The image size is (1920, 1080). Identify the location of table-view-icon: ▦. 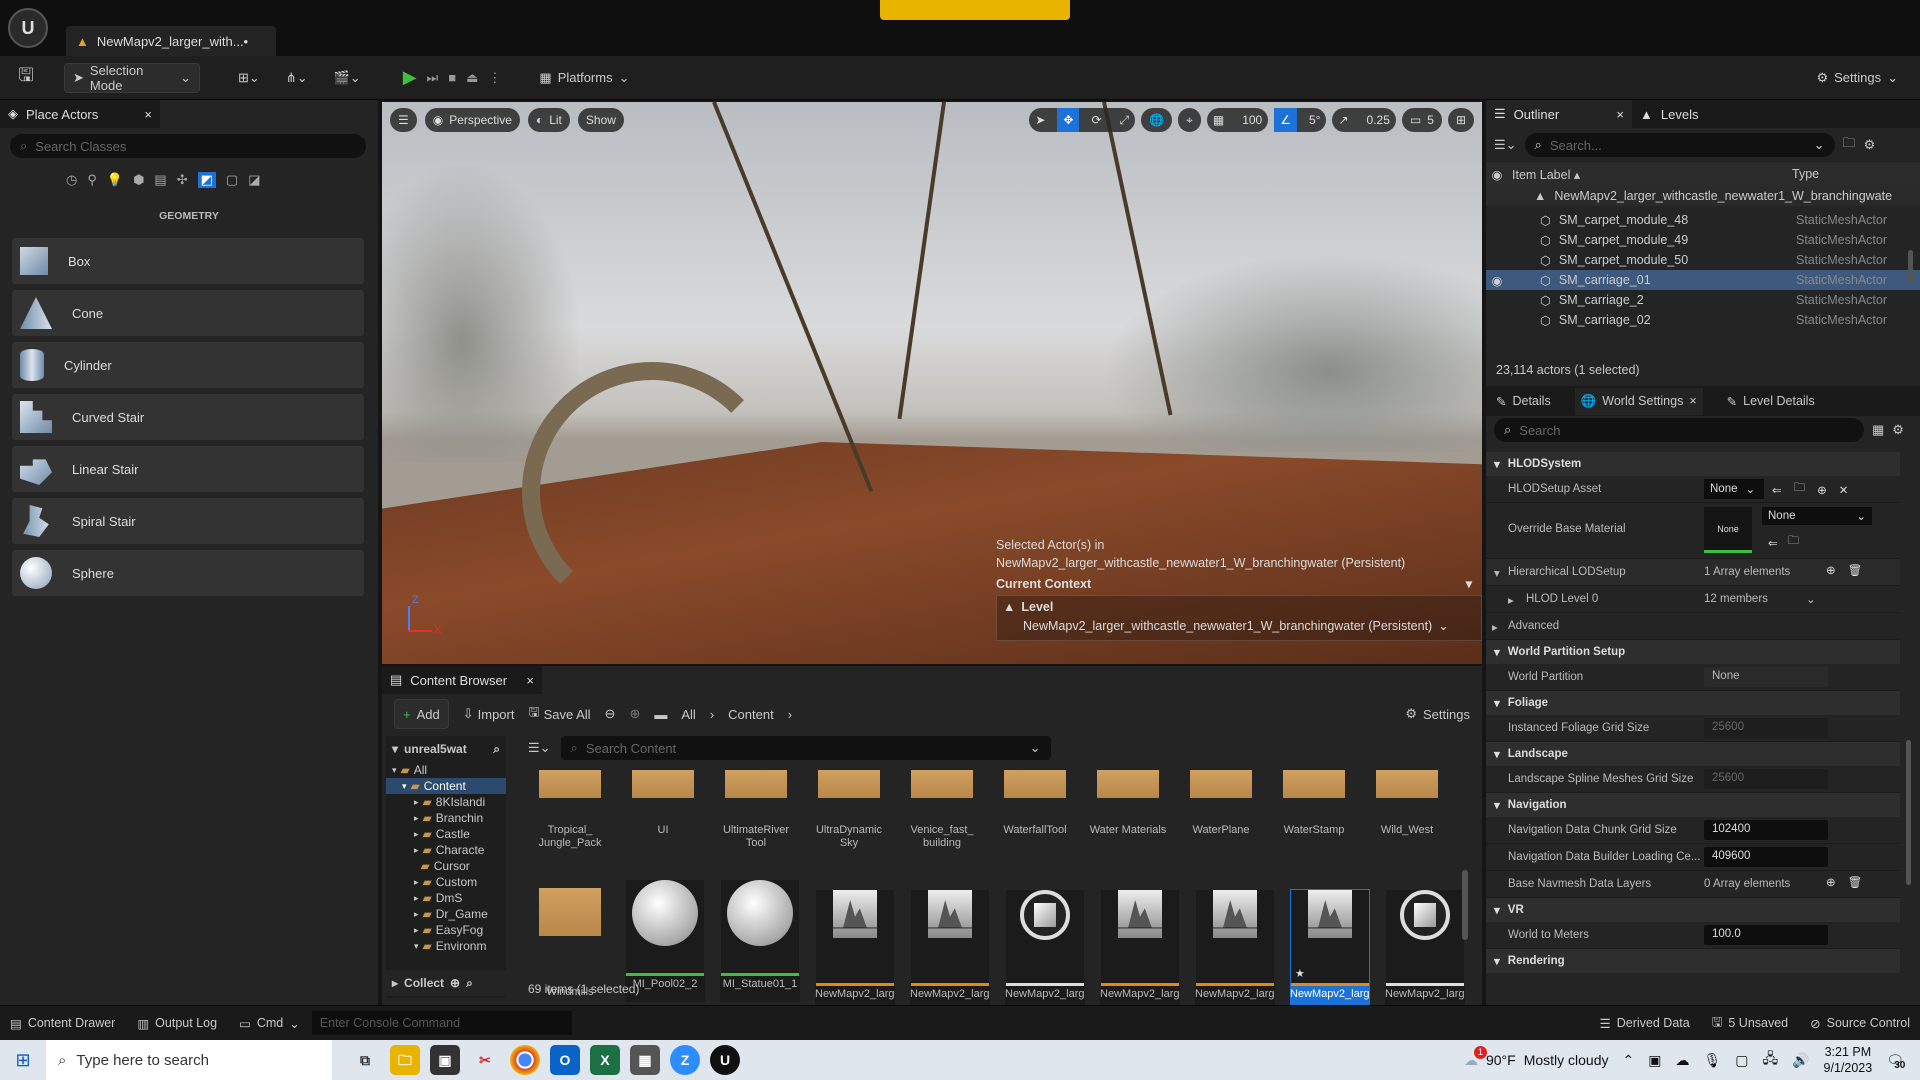
(1878, 430).